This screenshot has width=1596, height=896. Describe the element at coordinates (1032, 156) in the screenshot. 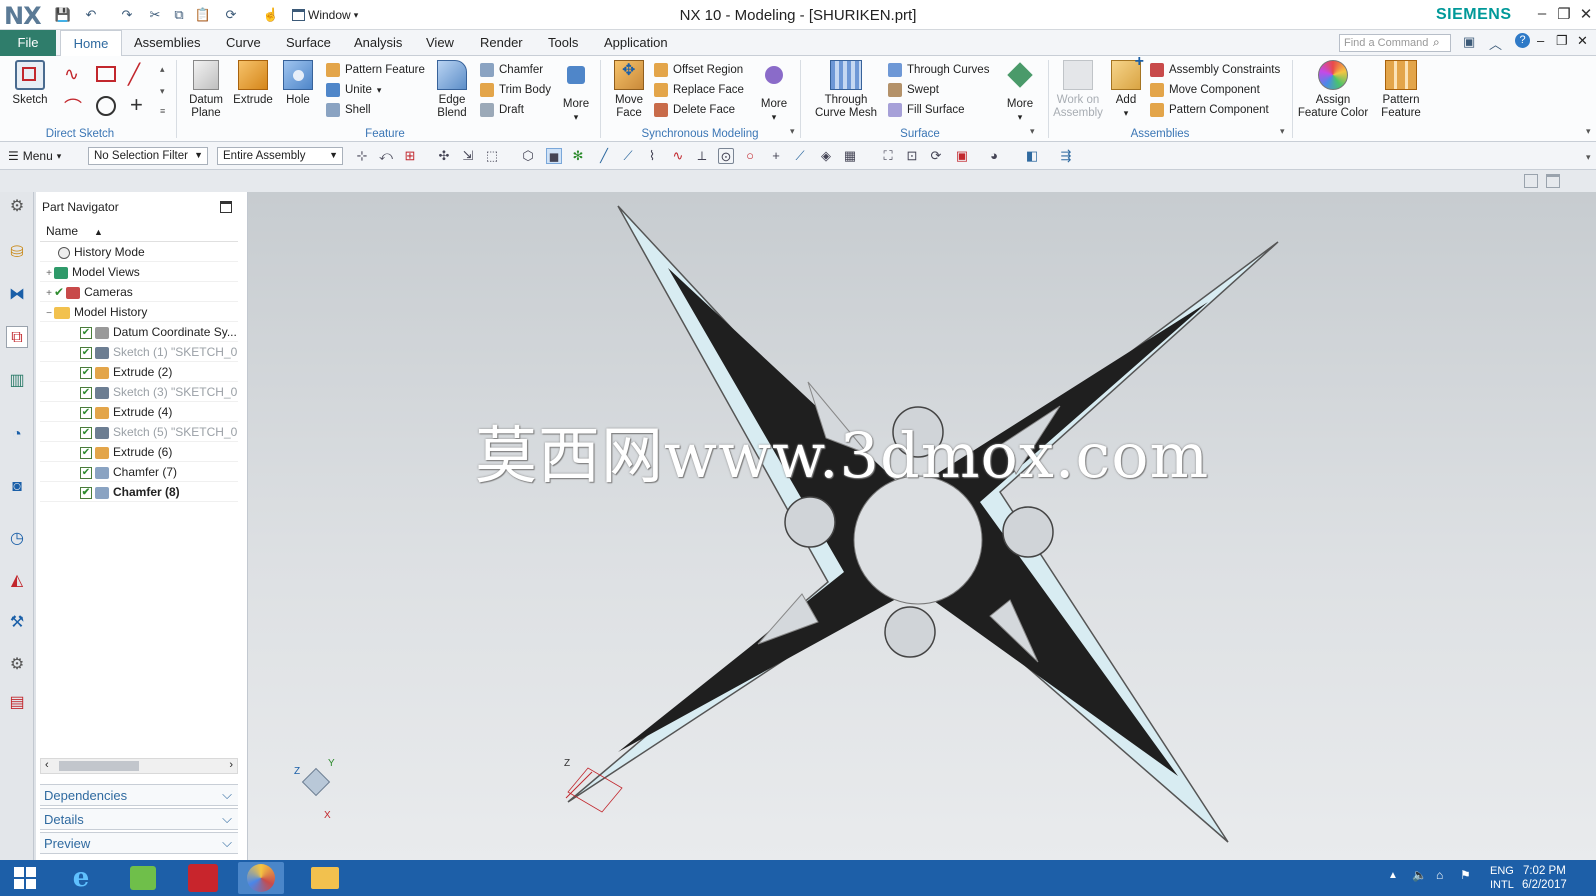

I see `view-cube-icon: ◧` at that location.